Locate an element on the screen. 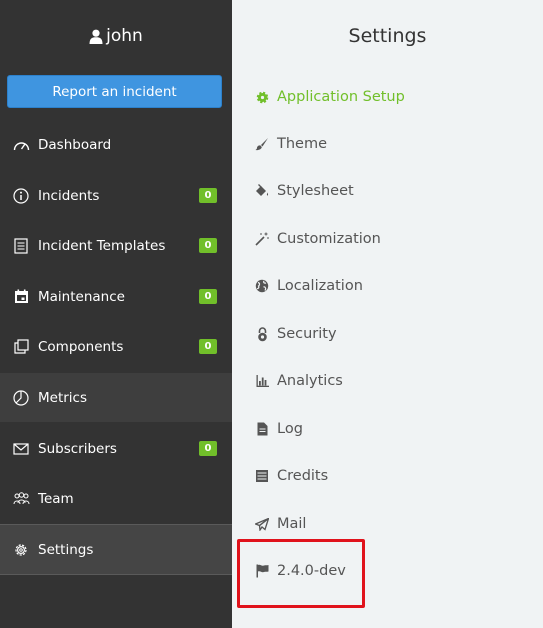  settings-item-label: Theme is located at coordinates (302, 144).